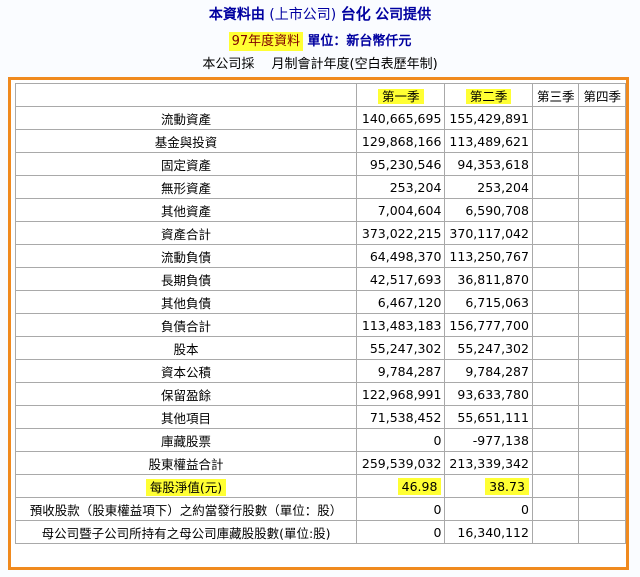 Image resolution: width=640 pixels, height=577 pixels. I want to click on q2-value: 9,784,287, so click(488, 371).